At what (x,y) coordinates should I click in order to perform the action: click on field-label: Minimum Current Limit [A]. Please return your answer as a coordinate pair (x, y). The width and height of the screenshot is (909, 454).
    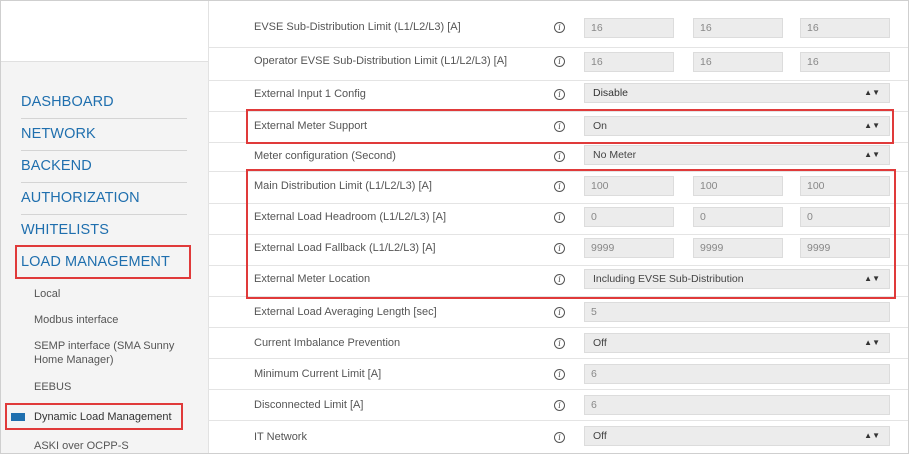
    Looking at the image, I should click on (318, 374).